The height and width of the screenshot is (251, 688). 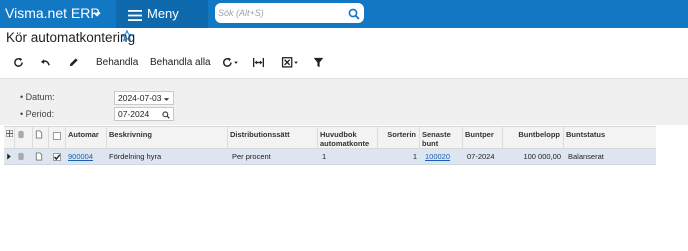 What do you see at coordinates (24, 157) in the screenshot?
I see `row-attachment-icon` at bounding box center [24, 157].